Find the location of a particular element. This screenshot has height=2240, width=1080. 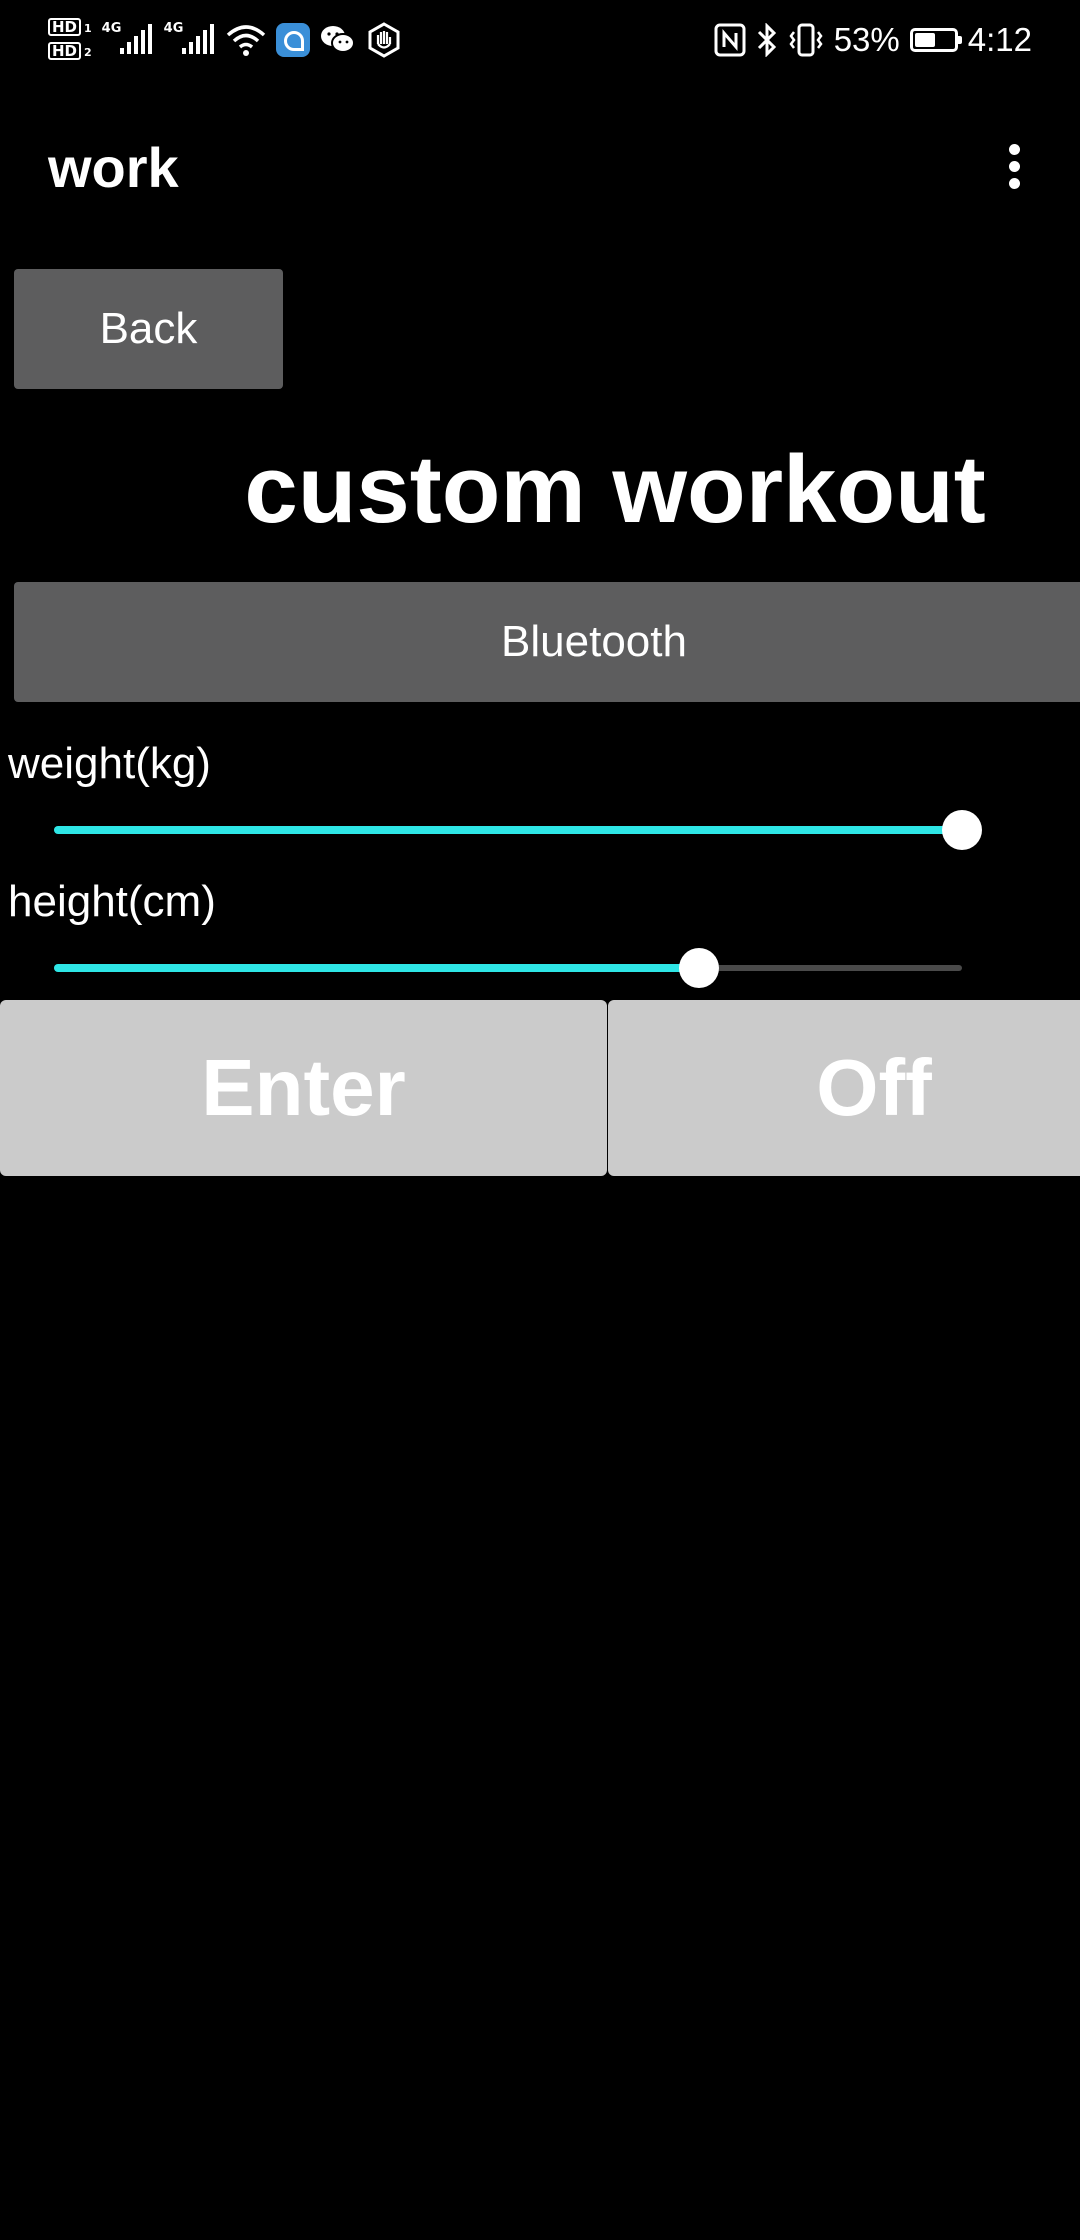

bluetooth-button-label: Bluetooth is located at coordinates (594, 641).